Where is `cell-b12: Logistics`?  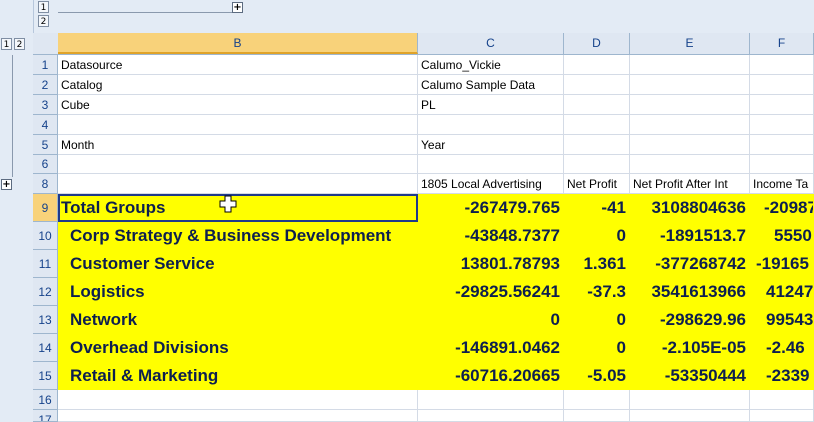
cell-b12: Logistics is located at coordinates (238, 292).